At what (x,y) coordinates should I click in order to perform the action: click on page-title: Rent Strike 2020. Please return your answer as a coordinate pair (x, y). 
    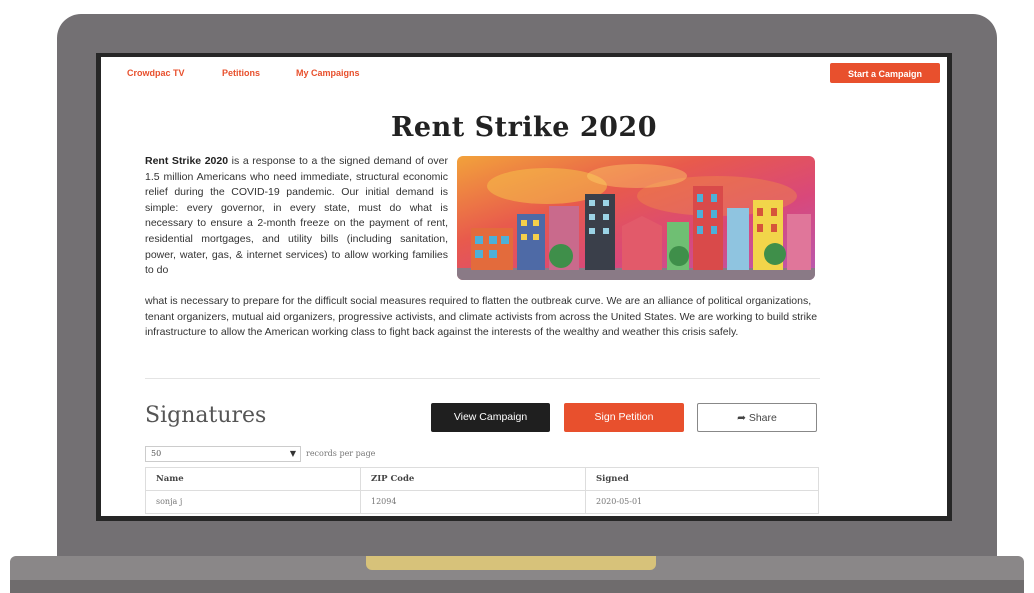
    Looking at the image, I should click on (523, 127).